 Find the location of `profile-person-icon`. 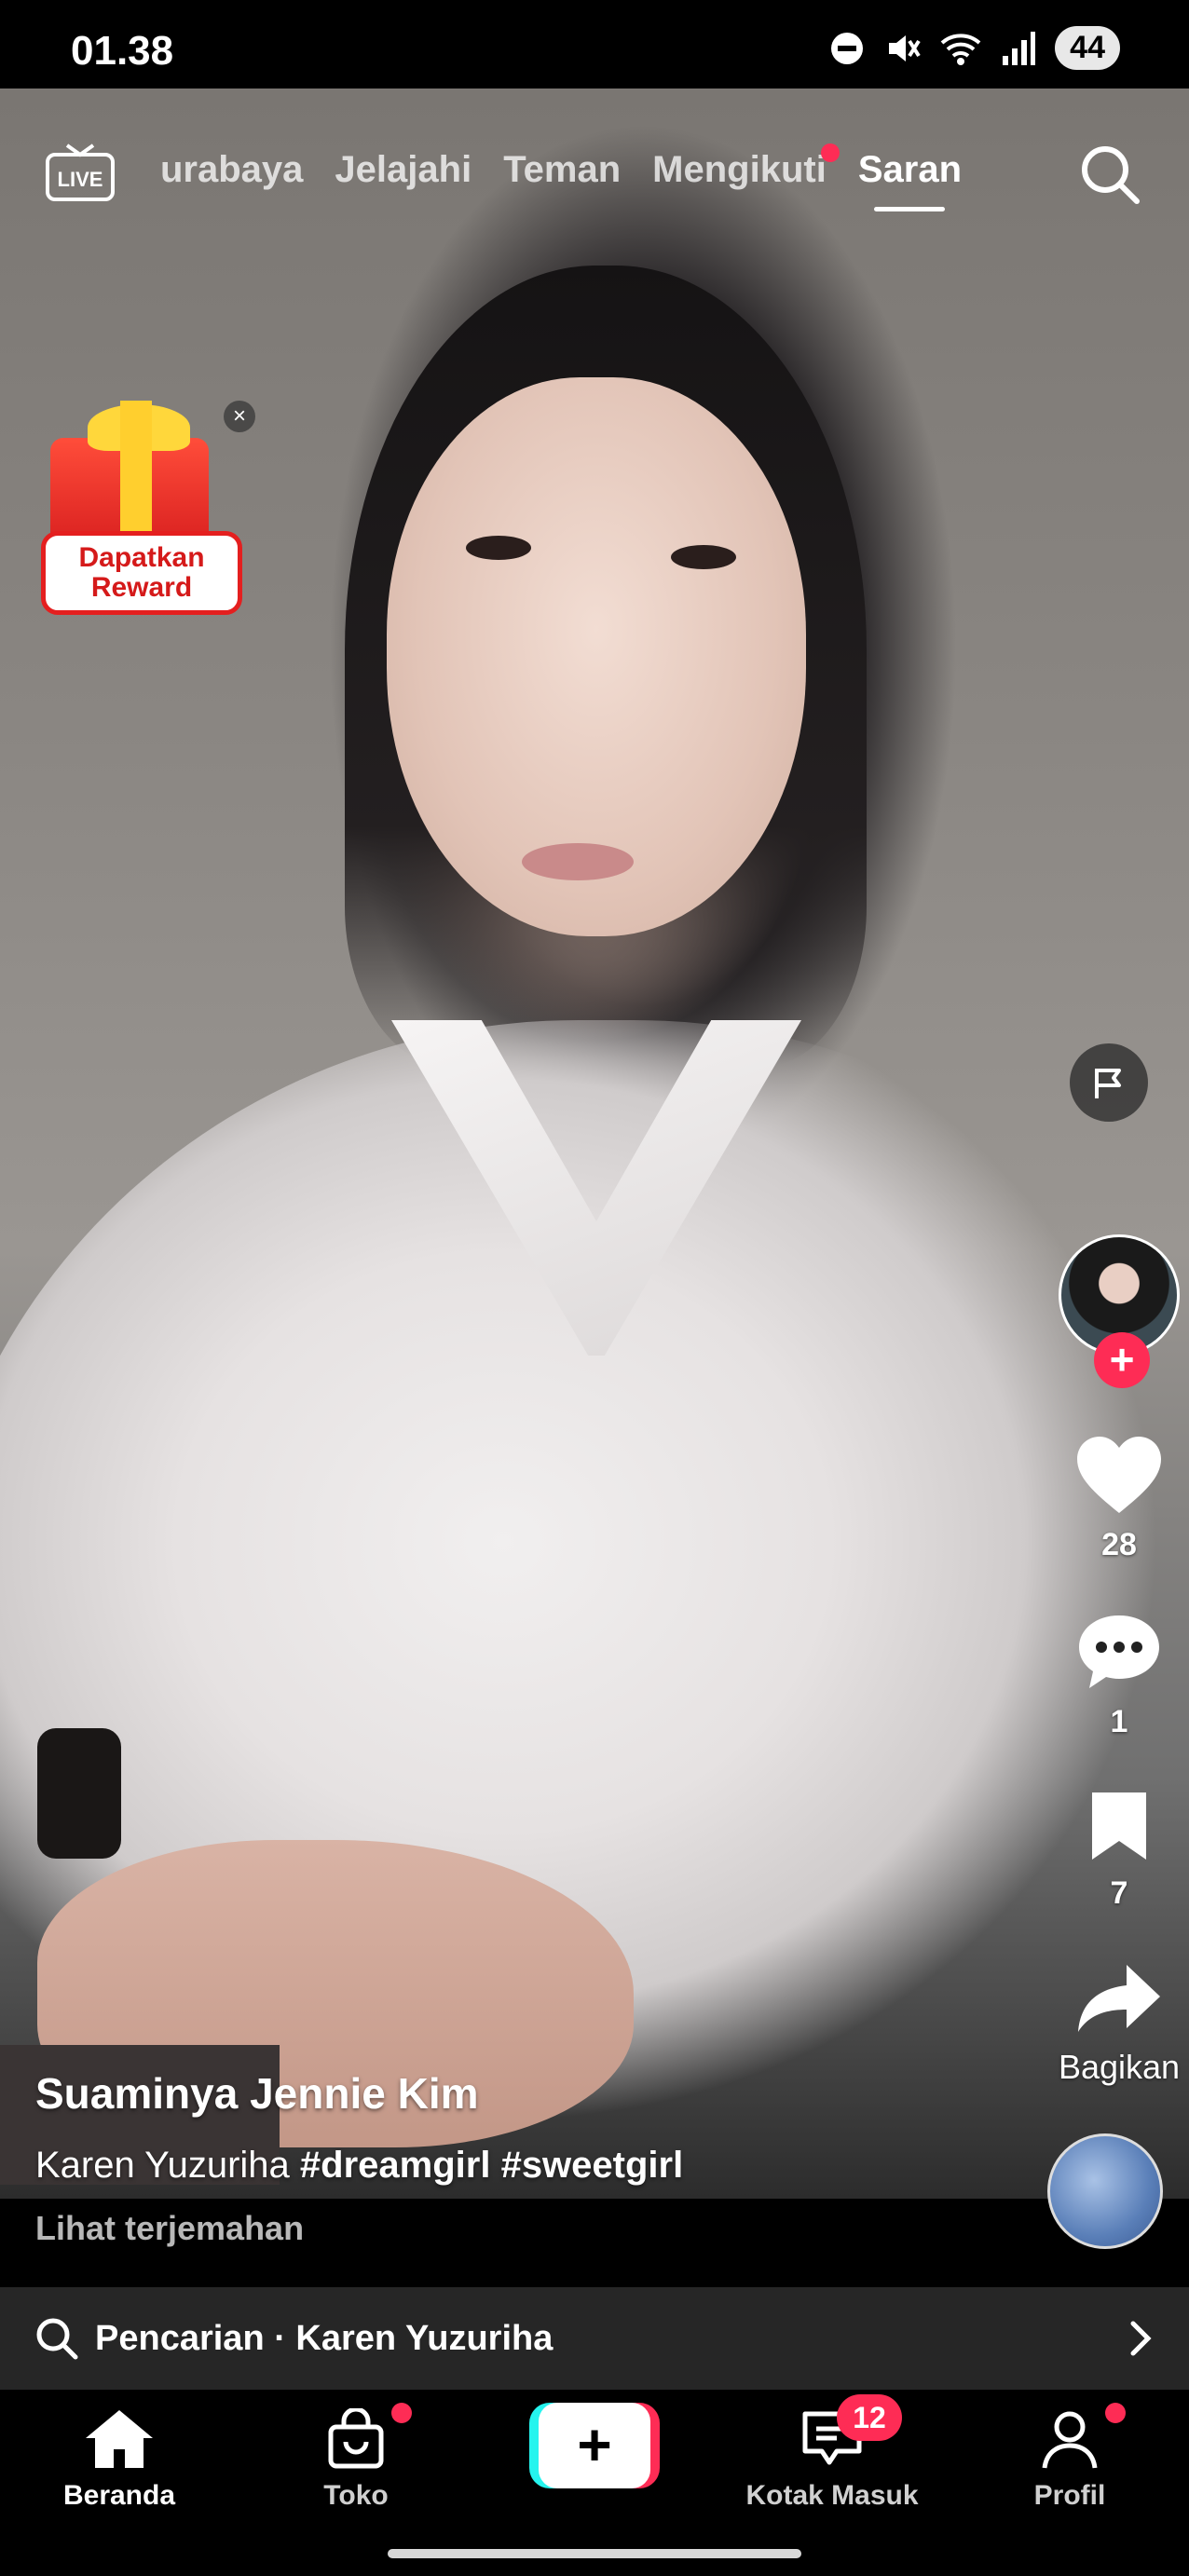

profile-person-icon is located at coordinates (1070, 2440).